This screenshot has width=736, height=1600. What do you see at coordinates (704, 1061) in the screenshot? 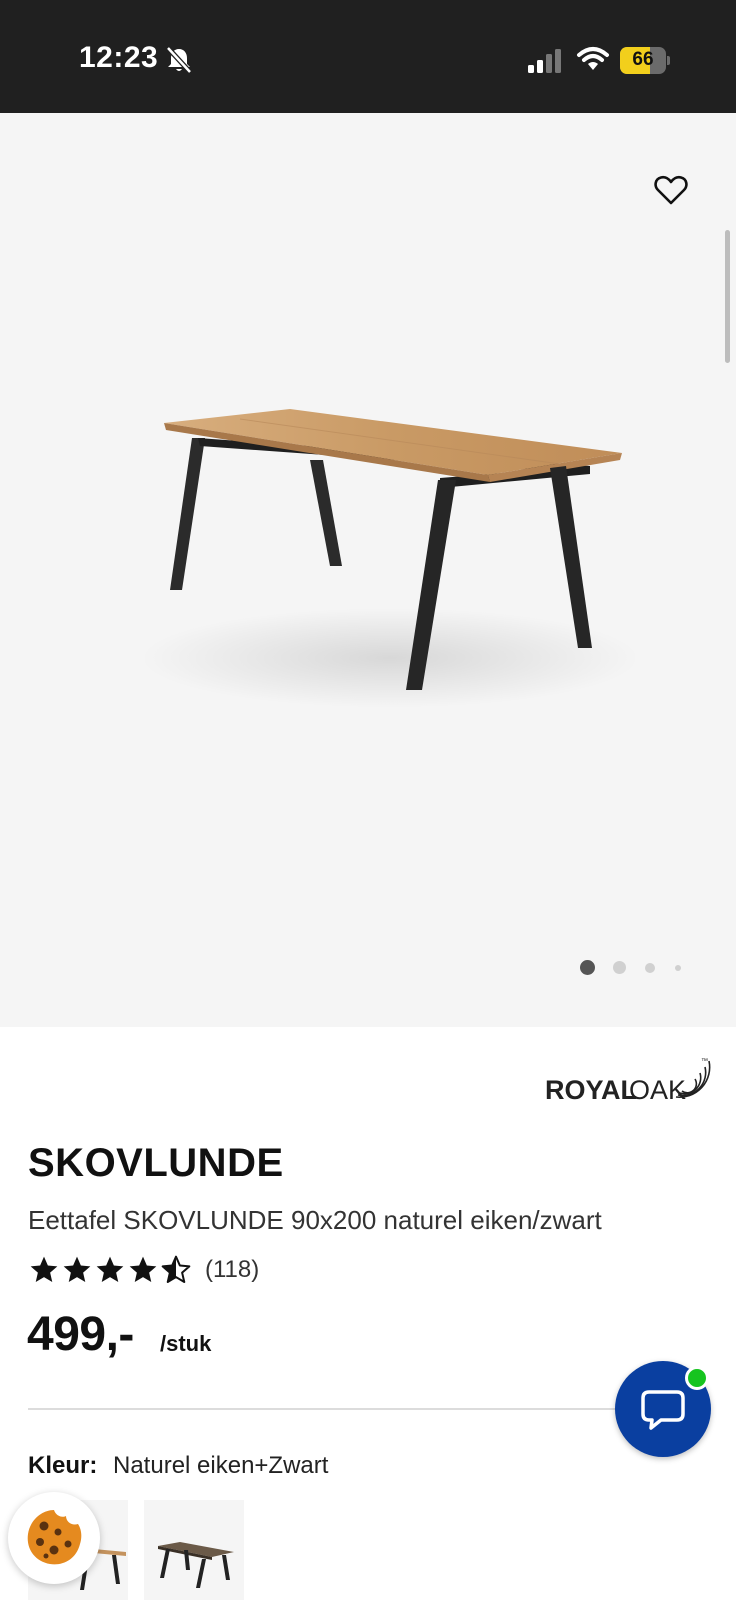
I see `svg-text: ™` at bounding box center [704, 1061].